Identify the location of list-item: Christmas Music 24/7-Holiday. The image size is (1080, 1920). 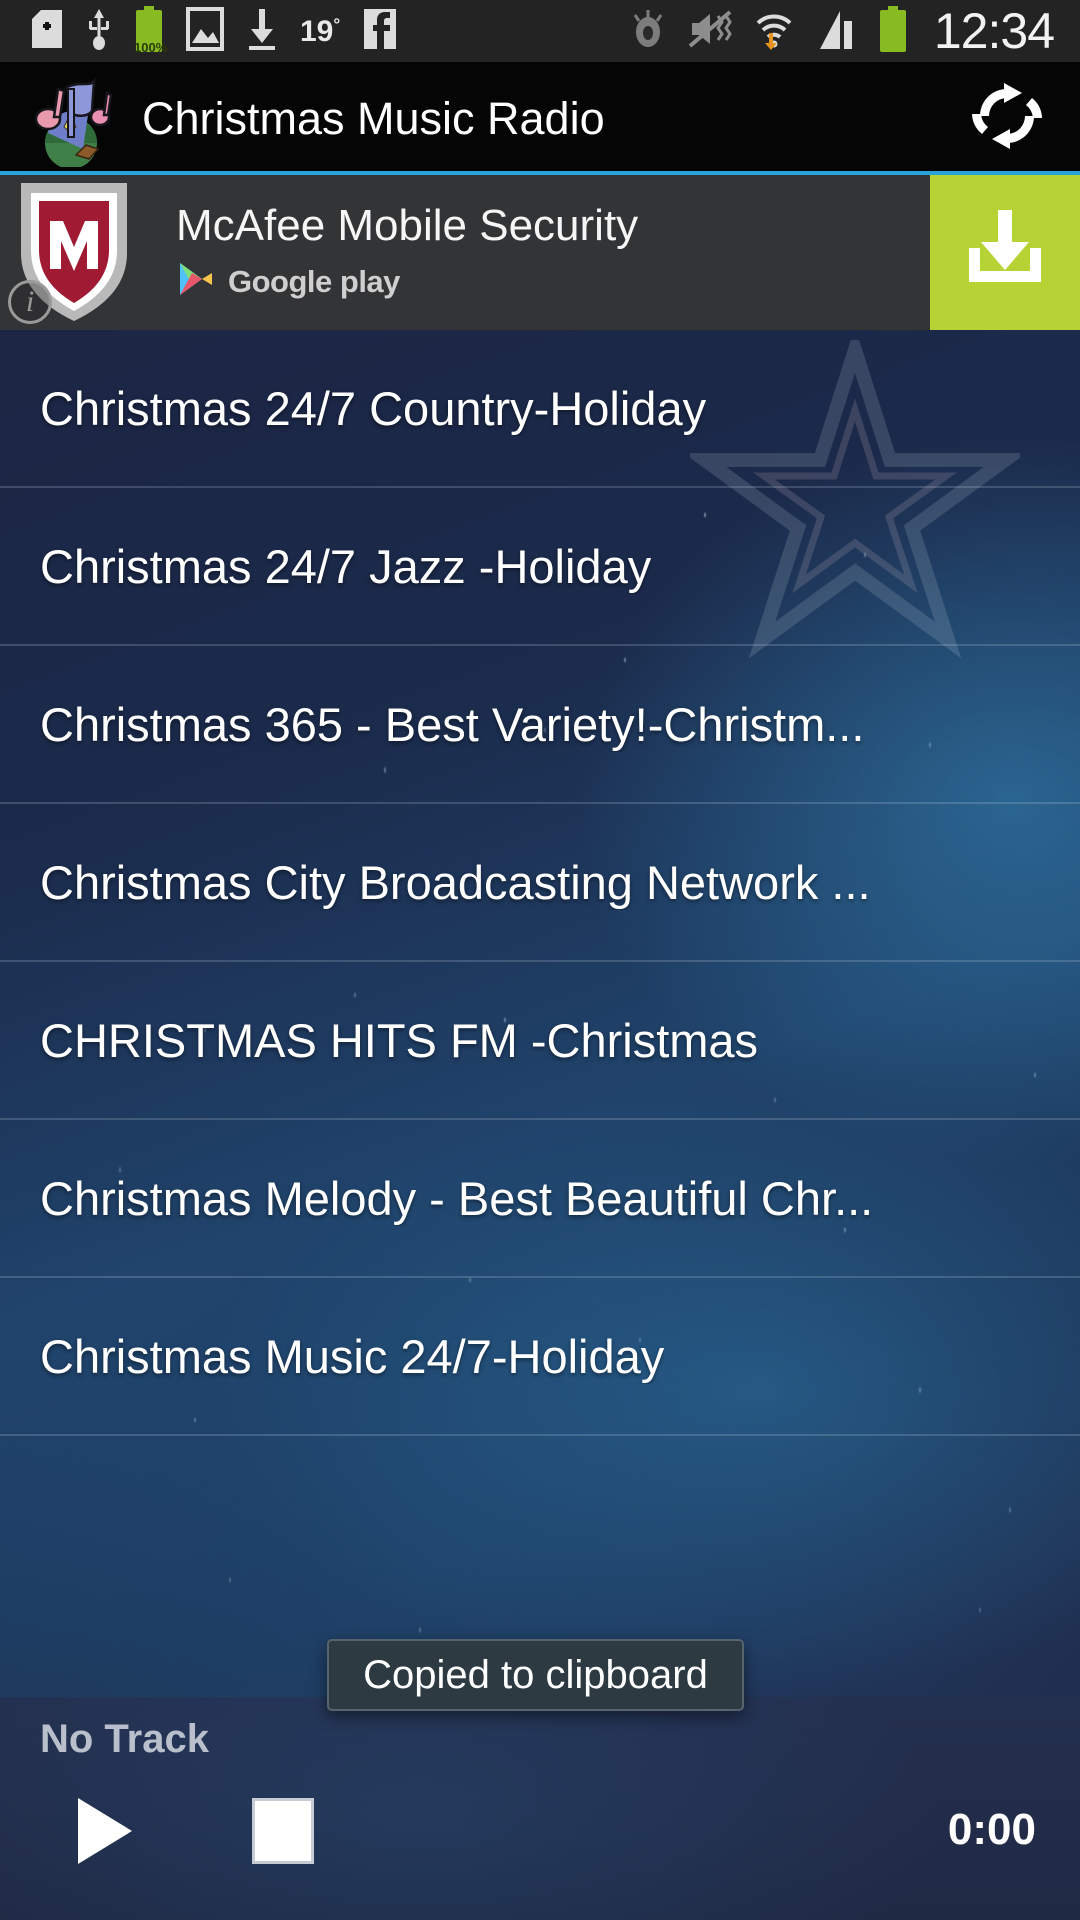
(540, 1357).